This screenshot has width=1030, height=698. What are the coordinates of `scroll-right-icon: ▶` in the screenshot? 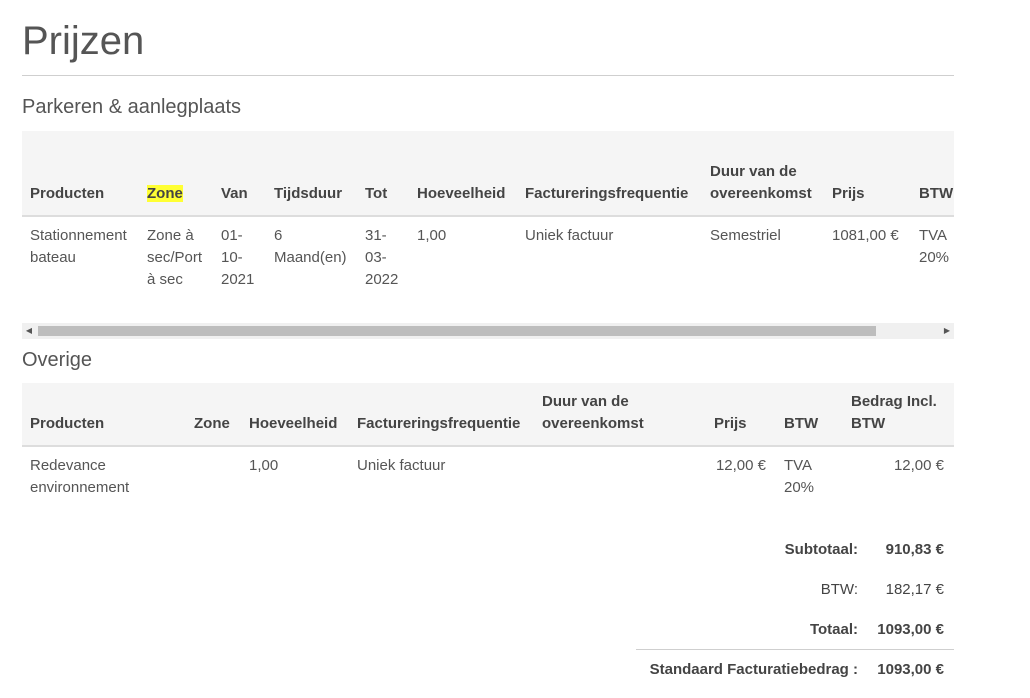 It's located at (947, 331).